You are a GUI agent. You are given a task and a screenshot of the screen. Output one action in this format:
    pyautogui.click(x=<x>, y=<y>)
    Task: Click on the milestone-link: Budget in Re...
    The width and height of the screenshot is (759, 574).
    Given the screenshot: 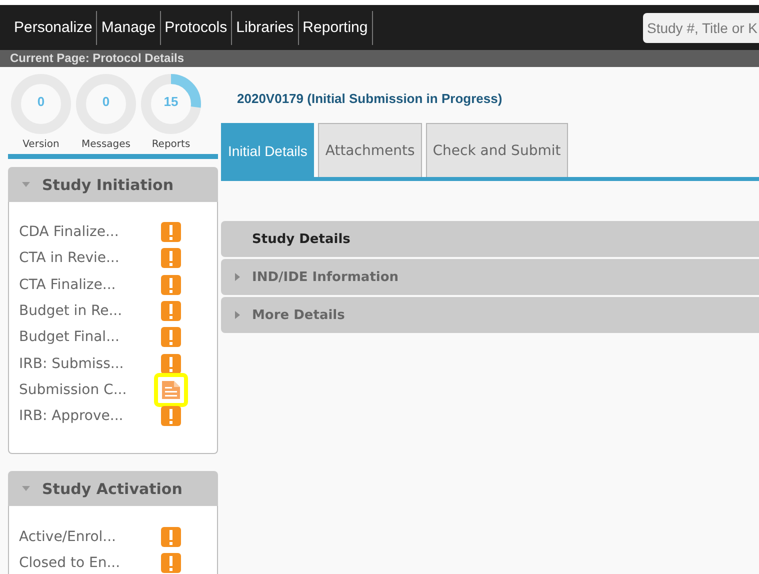 What is the action you would take?
    pyautogui.click(x=90, y=311)
    